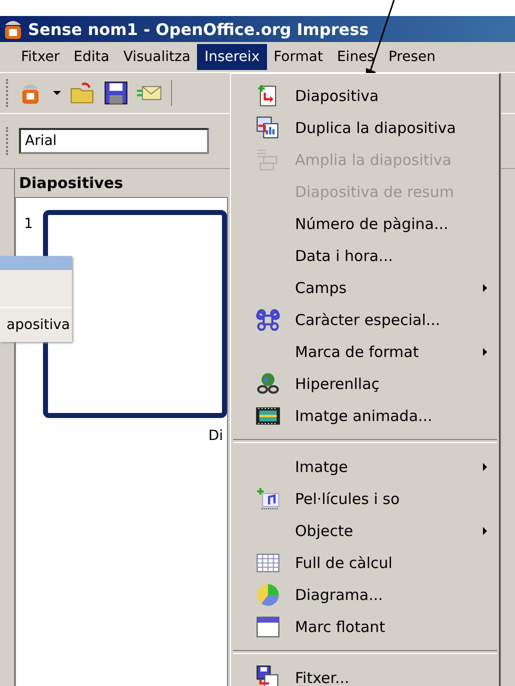 This screenshot has width=515, height=686. What do you see at coordinates (157, 57) in the screenshot?
I see `menu-bar-item: Visualitza` at bounding box center [157, 57].